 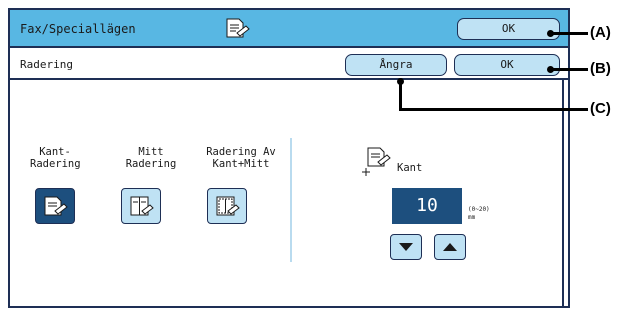 What do you see at coordinates (241, 158) in the screenshot?
I see `mode-label-edge-center-erase: Radering Av Kant+Mitt` at bounding box center [241, 158].